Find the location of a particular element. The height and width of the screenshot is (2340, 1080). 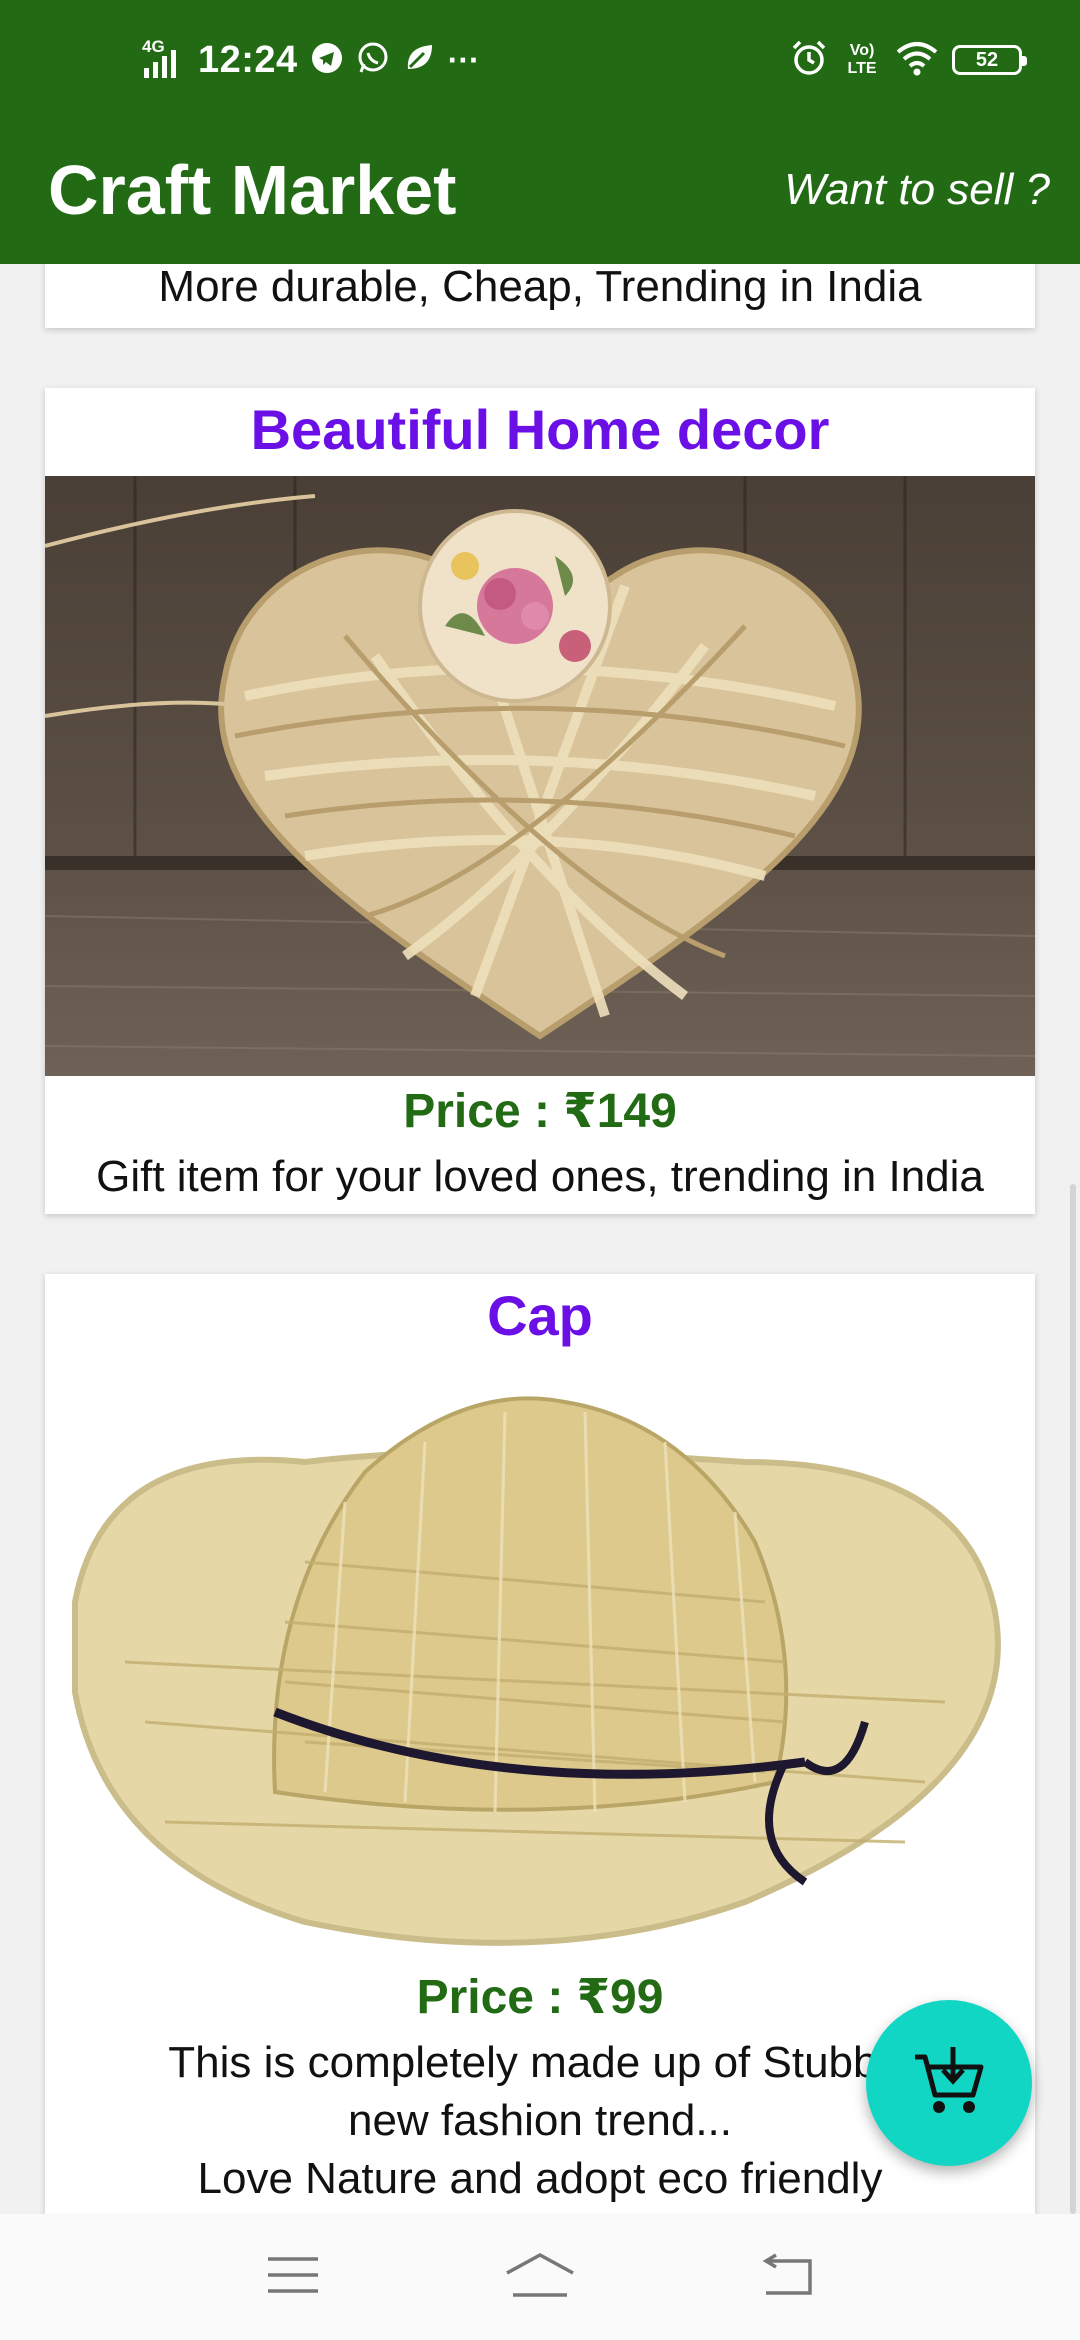

telegram-icon is located at coordinates (327, 60).